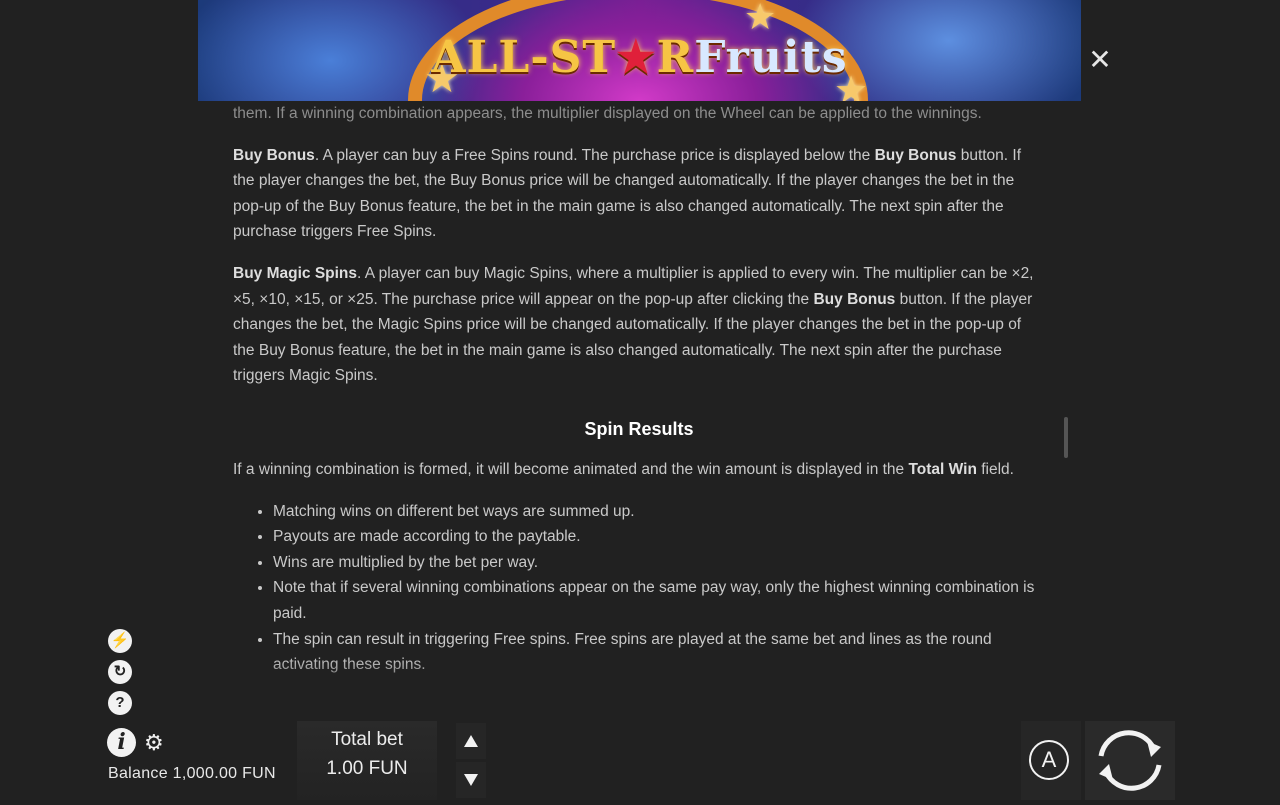 The height and width of the screenshot is (805, 1280). Describe the element at coordinates (120, 703) in the screenshot. I see `help-icon: ?` at that location.